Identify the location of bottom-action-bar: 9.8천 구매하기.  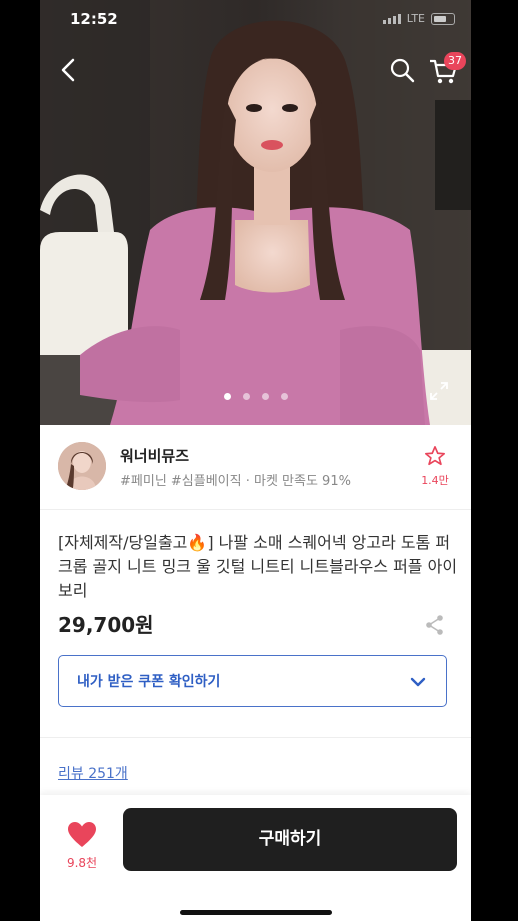
(255, 858).